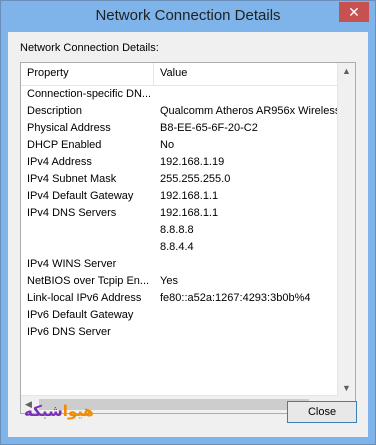  What do you see at coordinates (167, 145) in the screenshot?
I see `value-cell: No` at bounding box center [167, 145].